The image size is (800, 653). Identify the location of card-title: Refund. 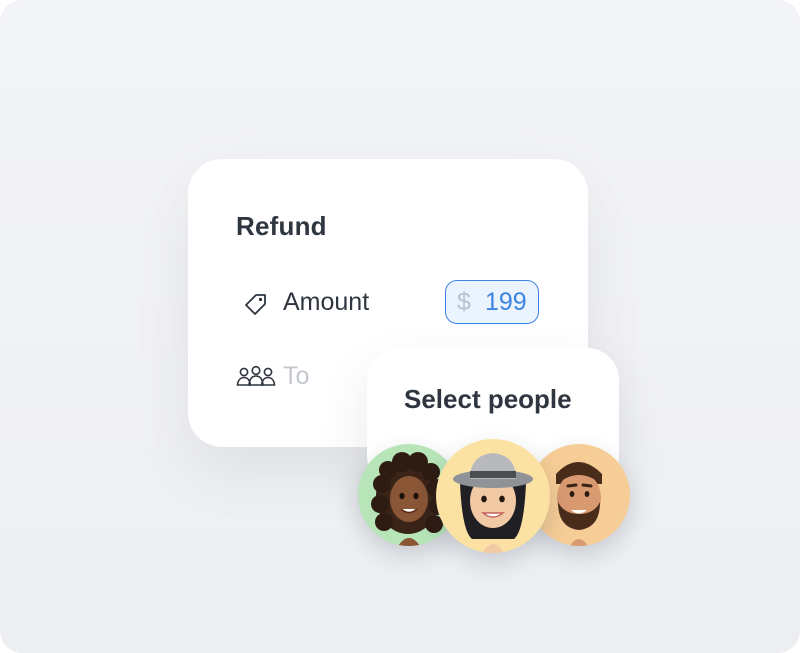
(281, 226).